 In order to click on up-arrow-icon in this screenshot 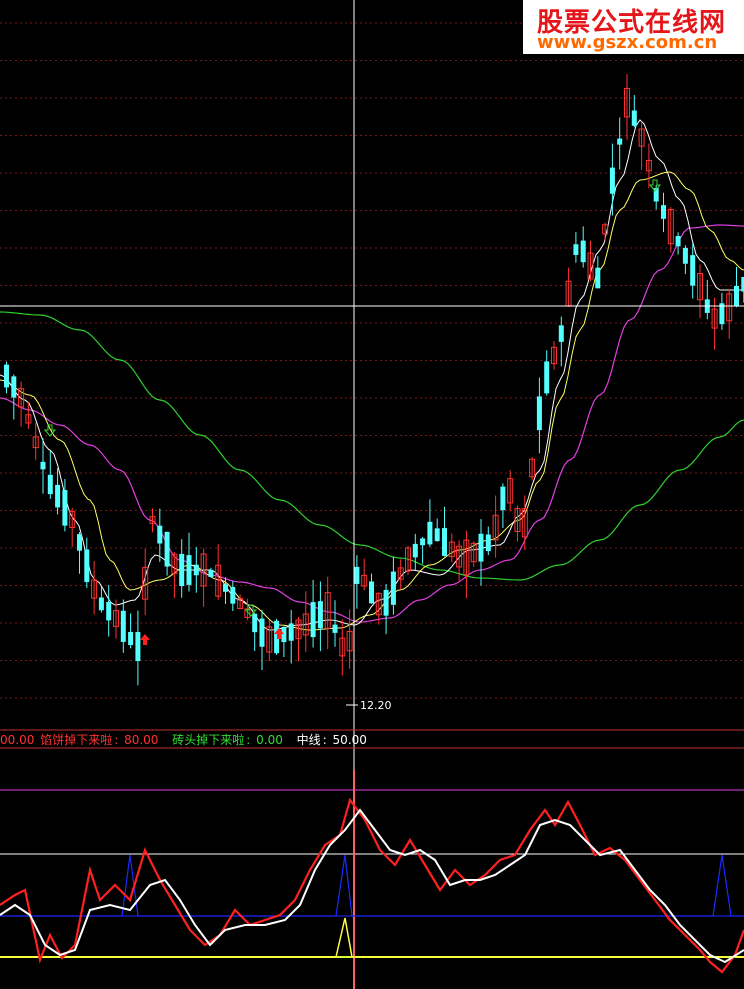, I will do `click(145, 639)`.